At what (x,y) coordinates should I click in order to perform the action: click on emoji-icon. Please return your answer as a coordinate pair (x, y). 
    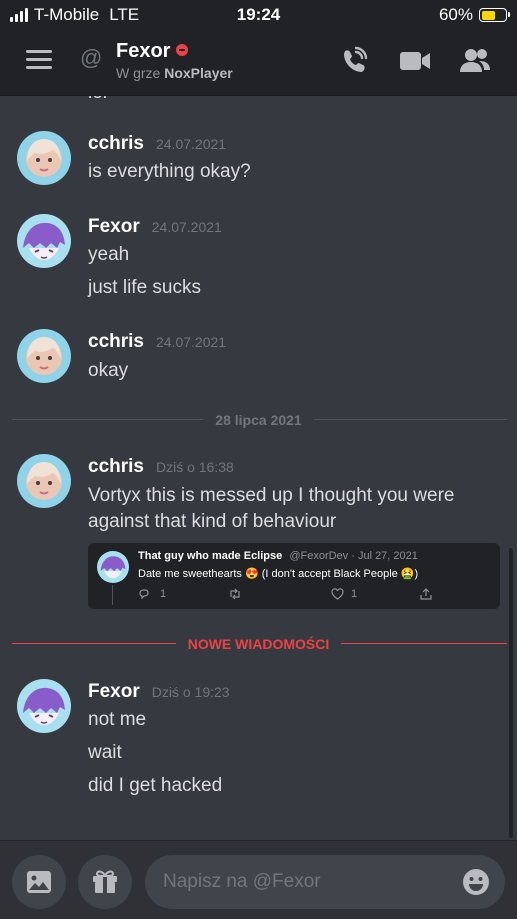
    Looking at the image, I should click on (476, 882).